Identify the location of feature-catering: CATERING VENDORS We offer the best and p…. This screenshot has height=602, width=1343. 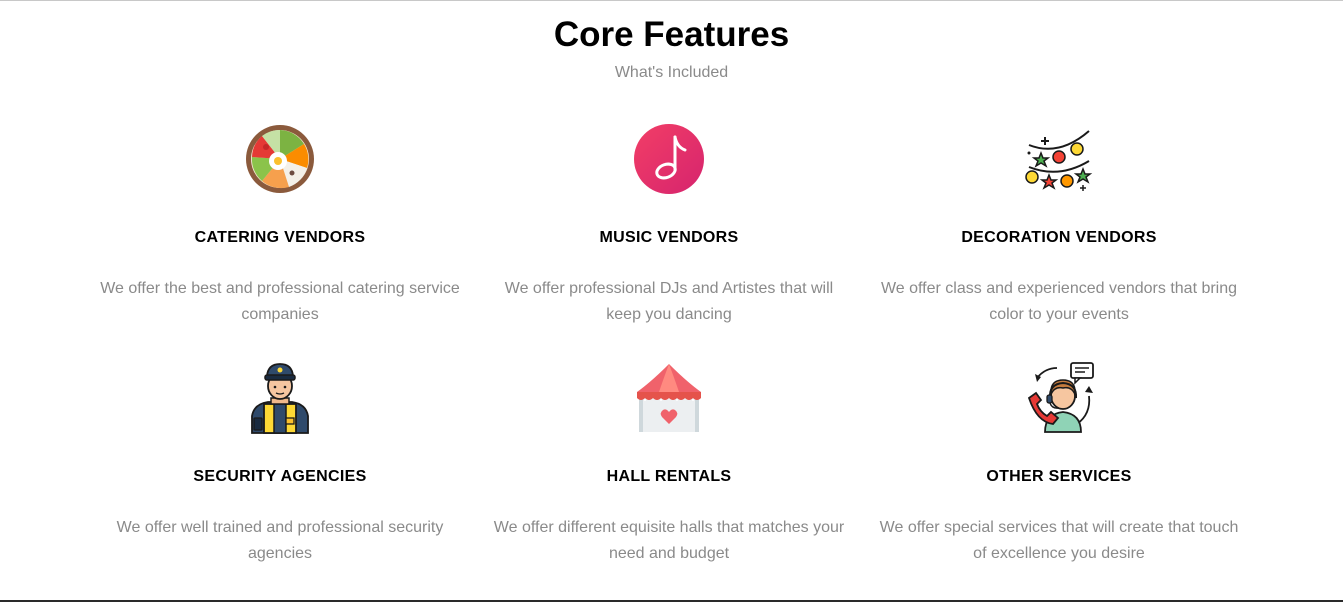
(280, 225).